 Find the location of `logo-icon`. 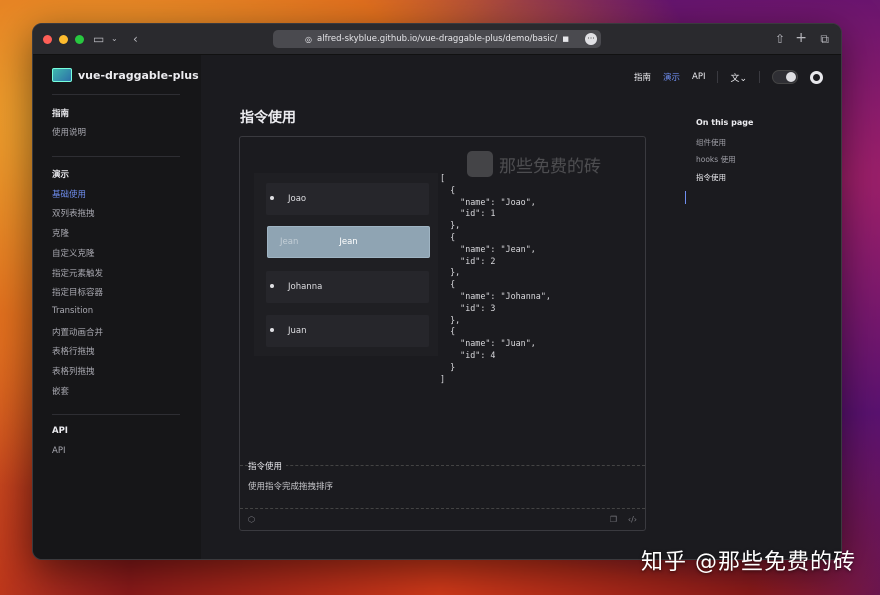

logo-icon is located at coordinates (62, 75).